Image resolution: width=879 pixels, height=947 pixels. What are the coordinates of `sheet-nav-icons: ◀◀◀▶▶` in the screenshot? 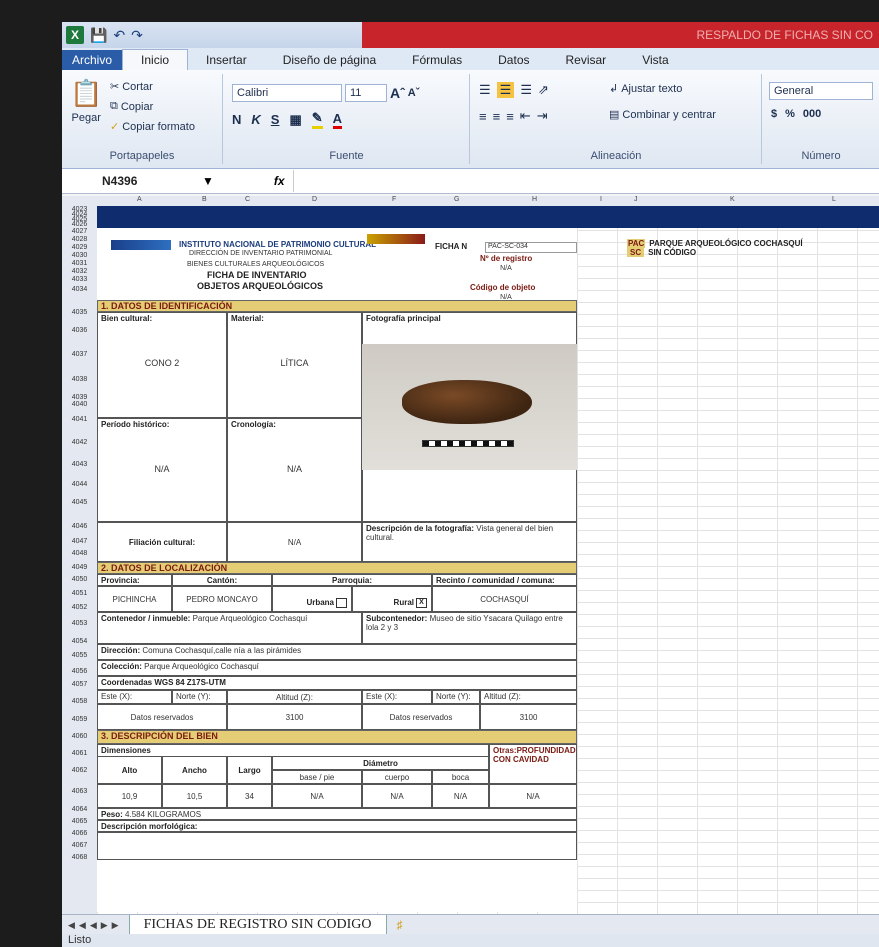 It's located at (95, 925).